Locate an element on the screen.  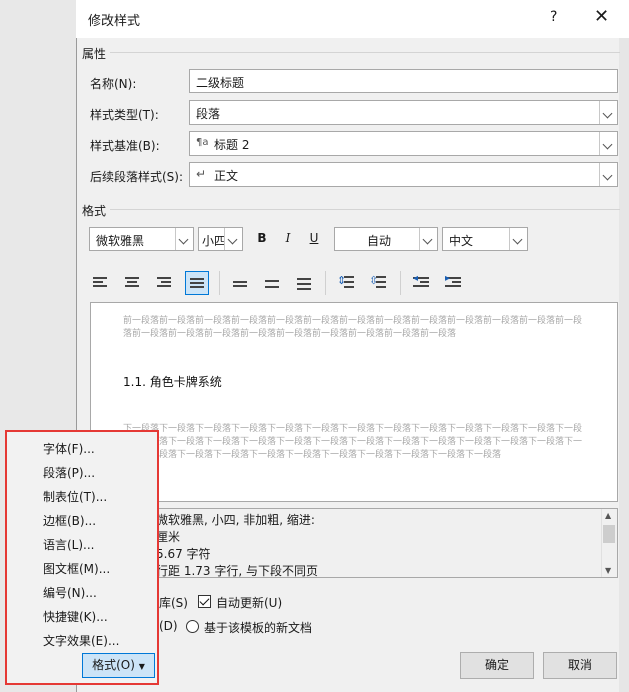
next-style-select: ↵ 正文 is located at coordinates (403, 174).